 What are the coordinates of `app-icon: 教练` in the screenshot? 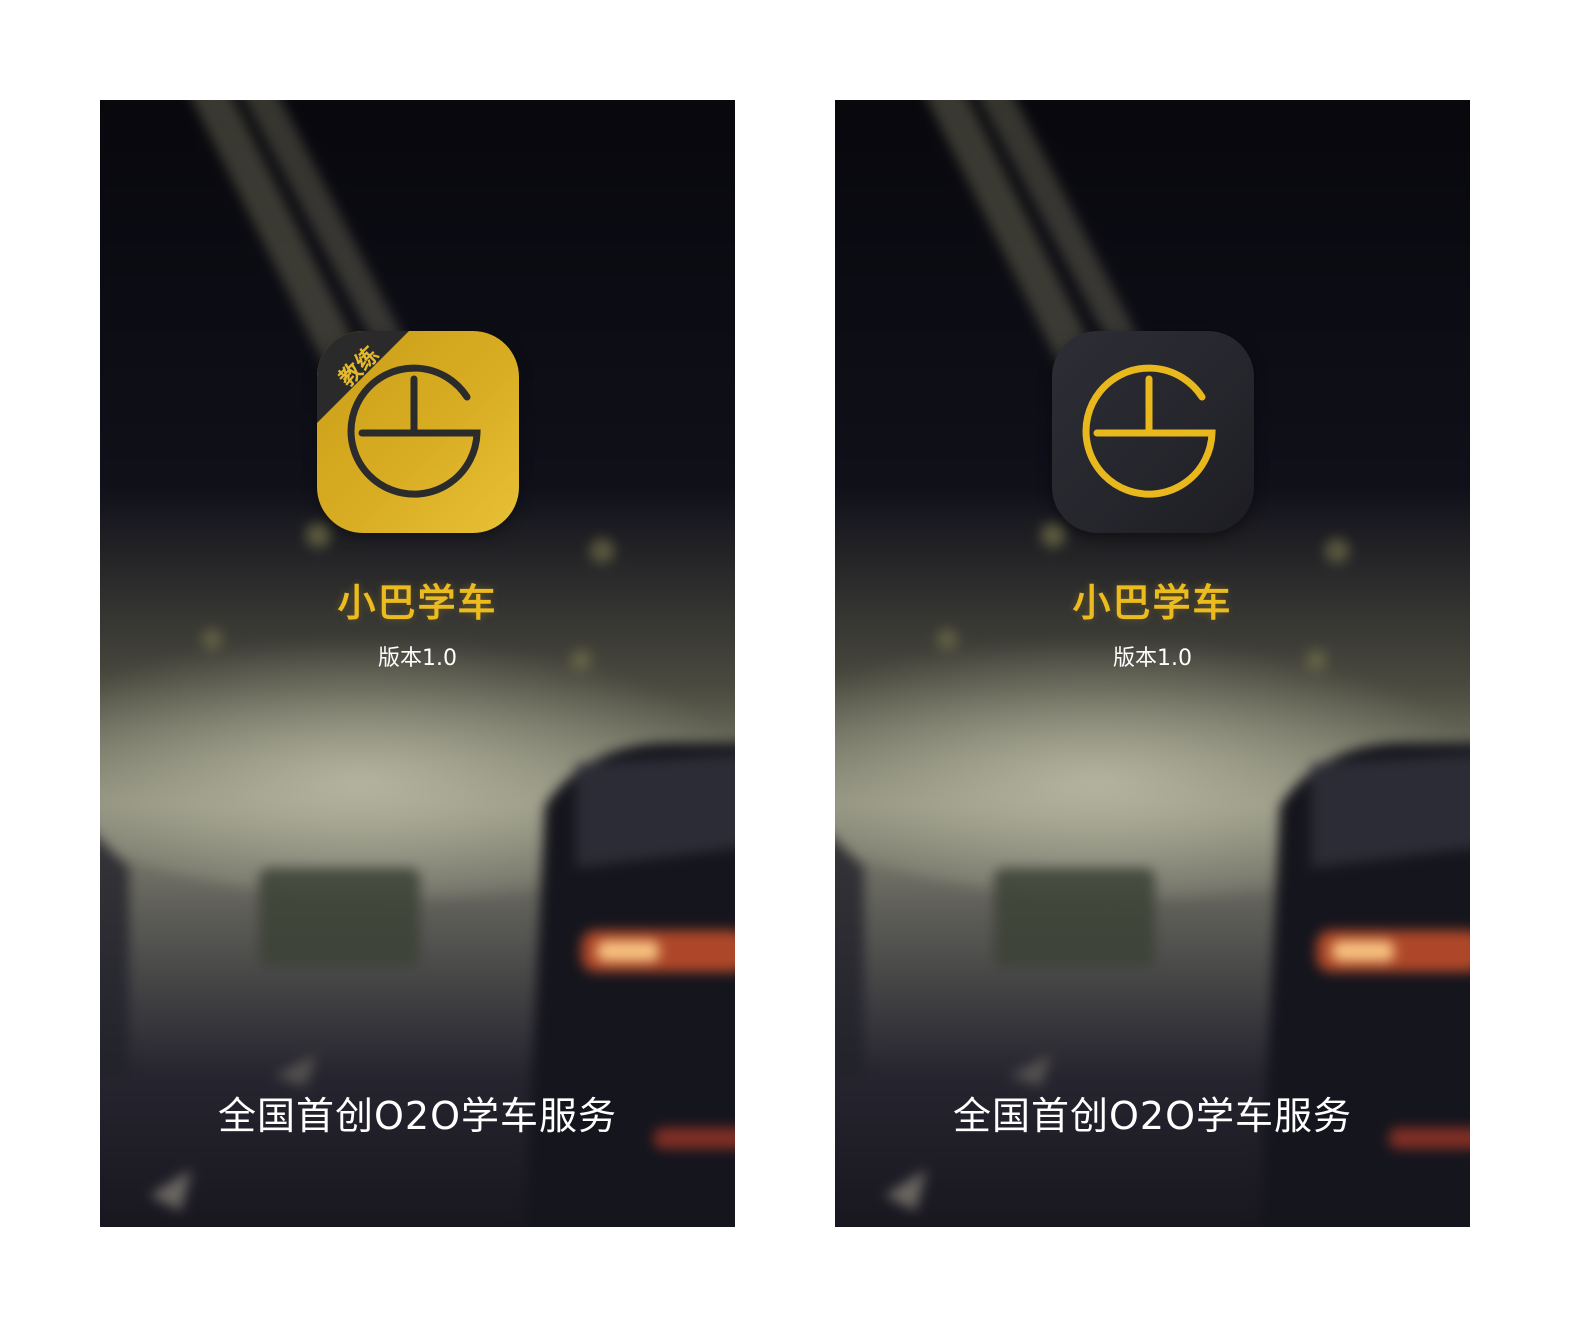 It's located at (418, 432).